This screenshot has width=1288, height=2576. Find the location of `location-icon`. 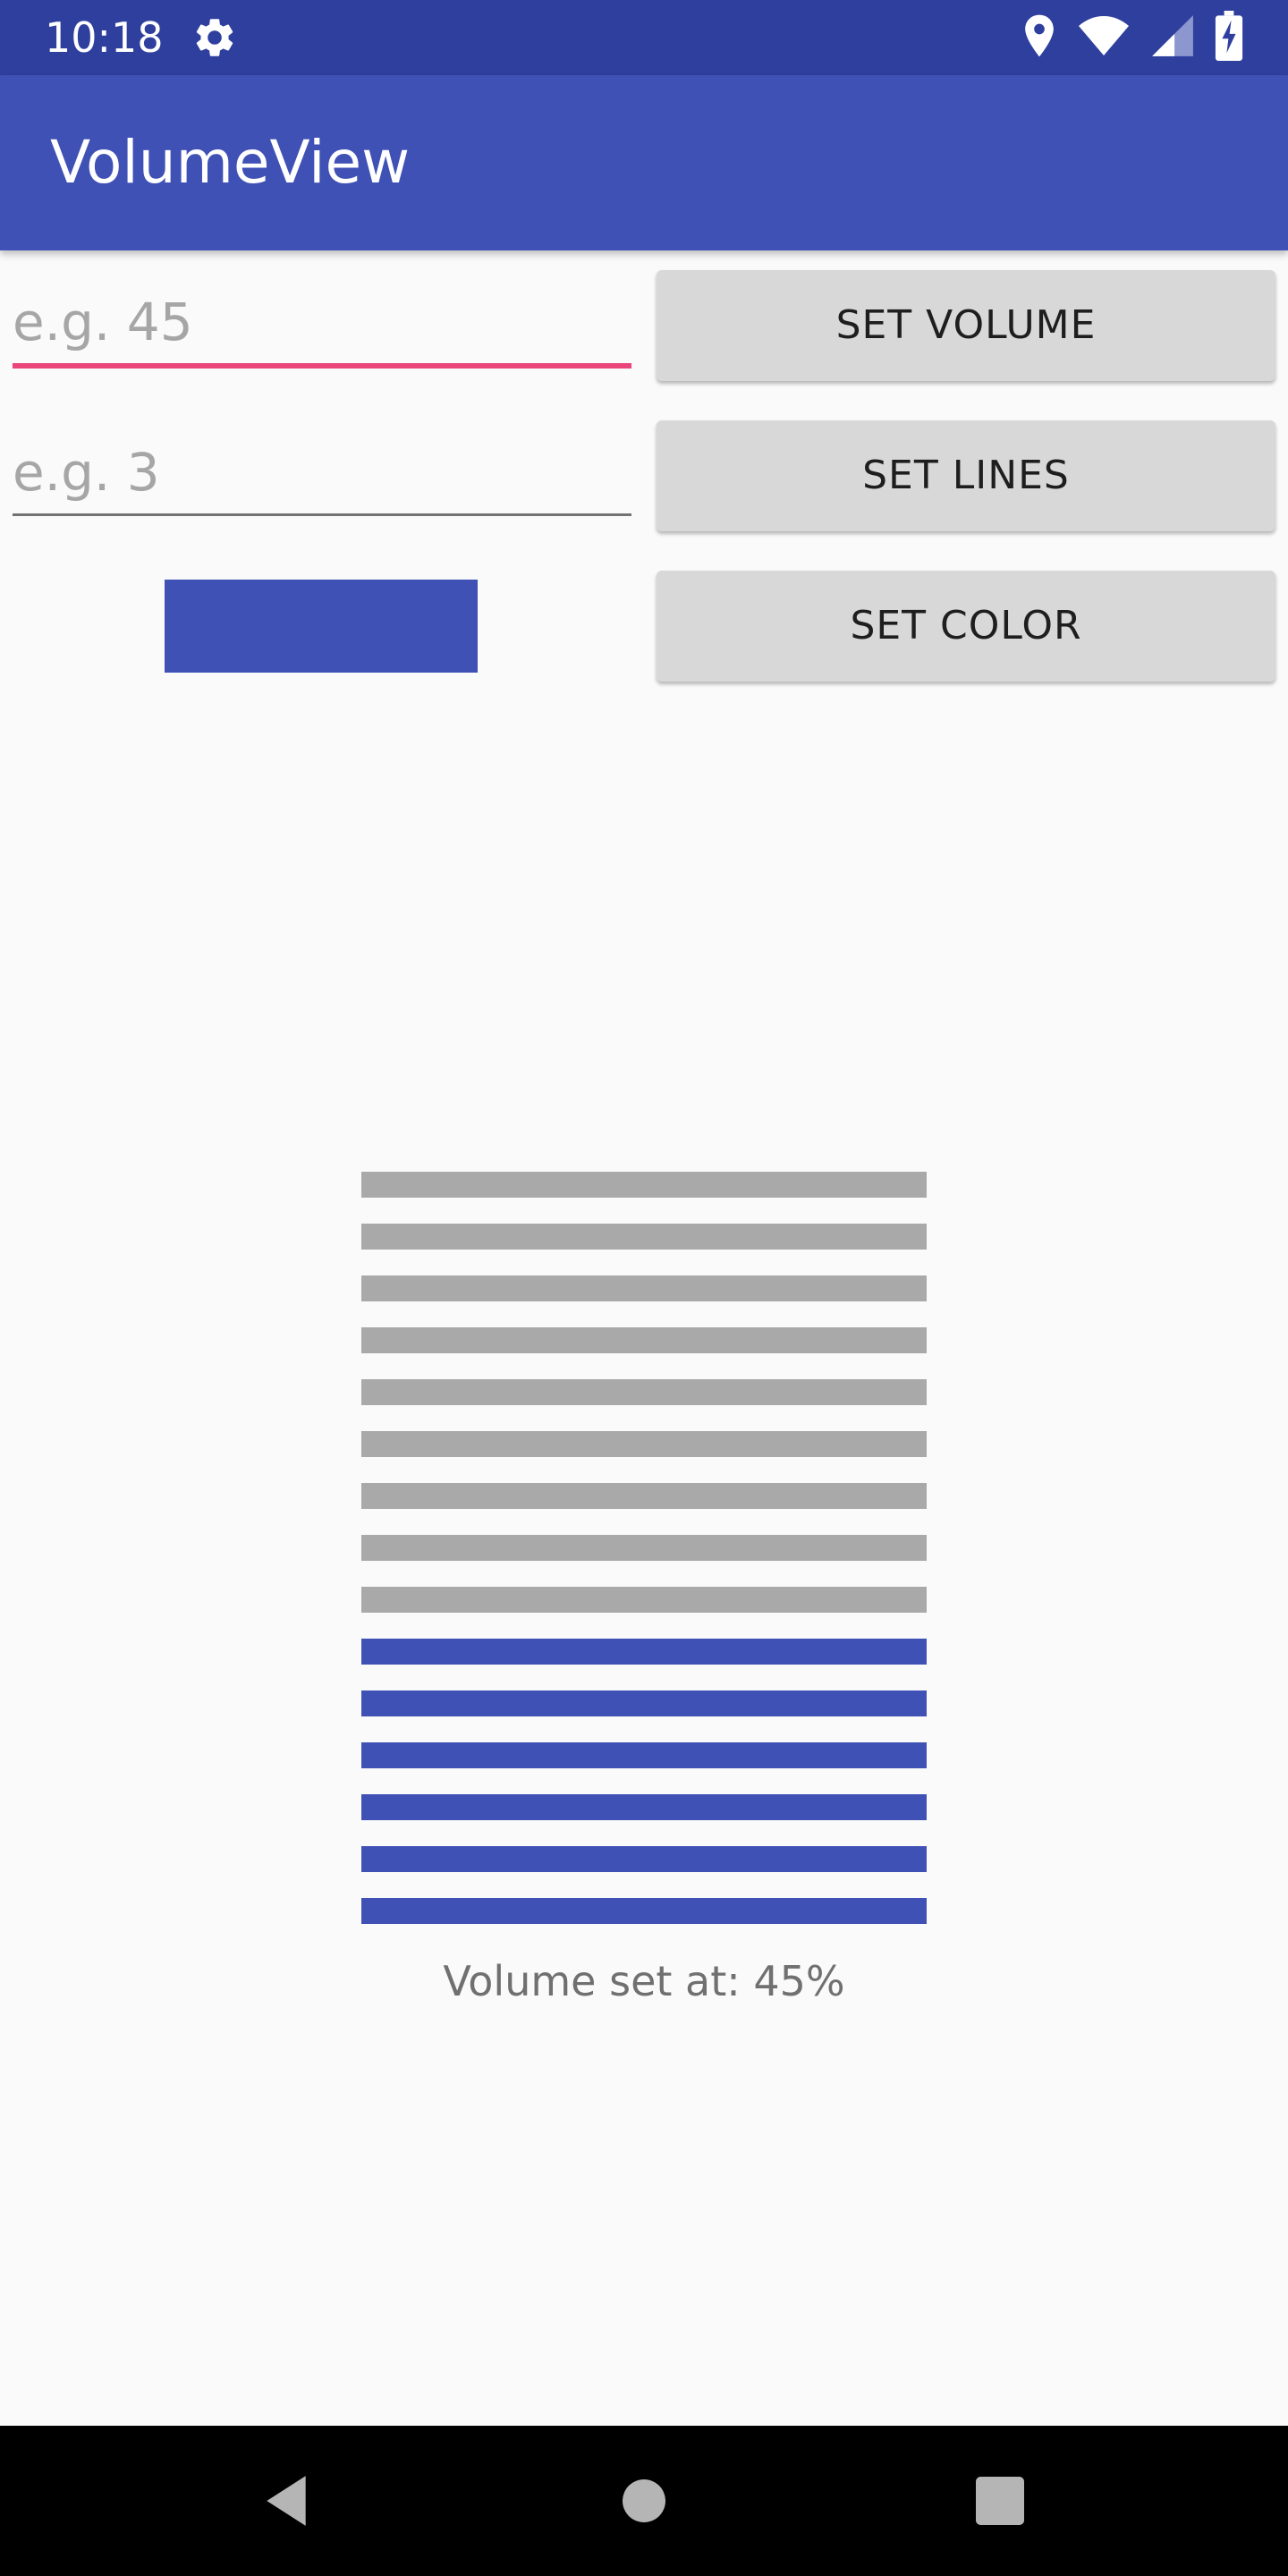

location-icon is located at coordinates (1039, 38).